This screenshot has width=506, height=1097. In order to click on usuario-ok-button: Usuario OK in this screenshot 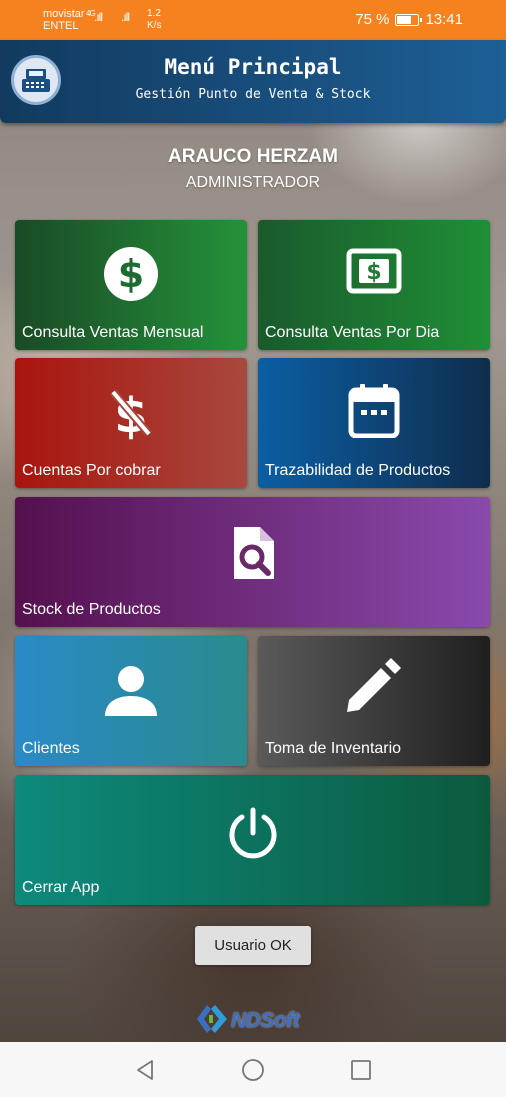, I will do `click(253, 945)`.